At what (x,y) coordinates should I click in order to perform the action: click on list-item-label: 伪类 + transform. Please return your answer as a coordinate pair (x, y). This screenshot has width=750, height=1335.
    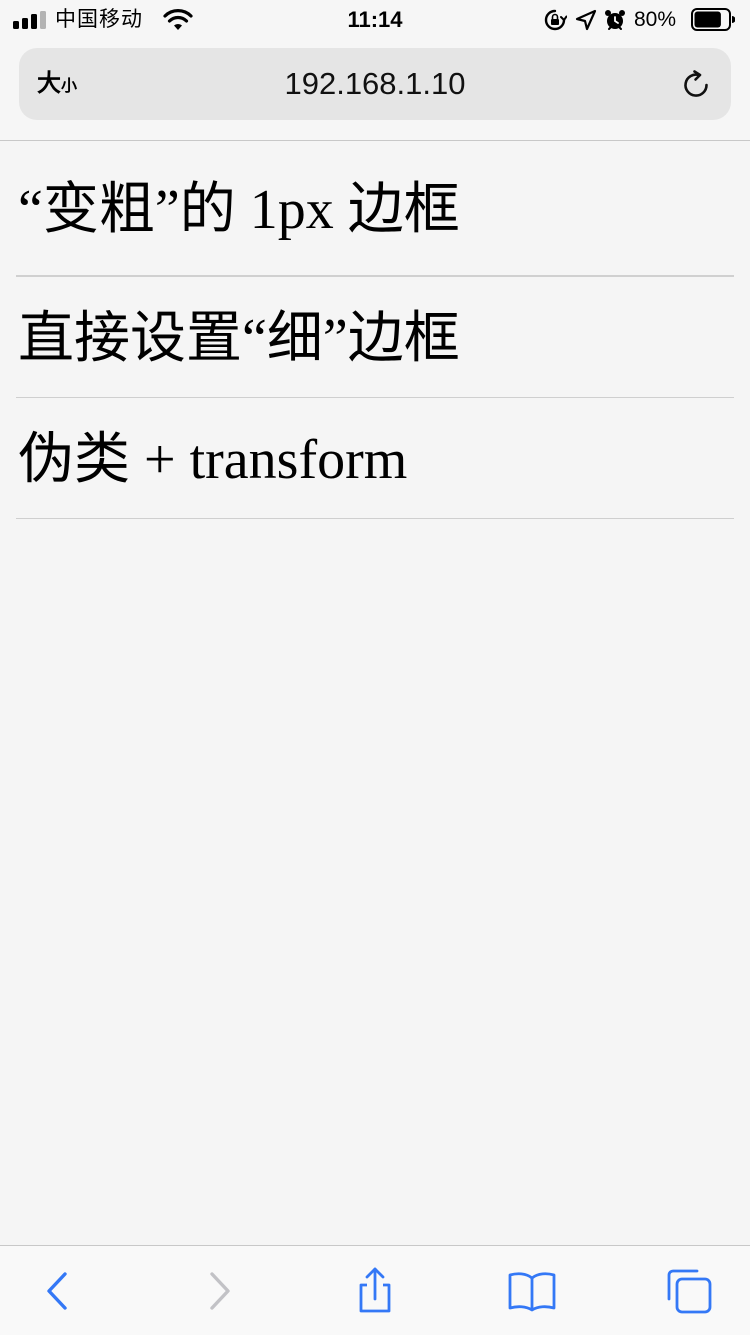
    Looking at the image, I should click on (213, 460).